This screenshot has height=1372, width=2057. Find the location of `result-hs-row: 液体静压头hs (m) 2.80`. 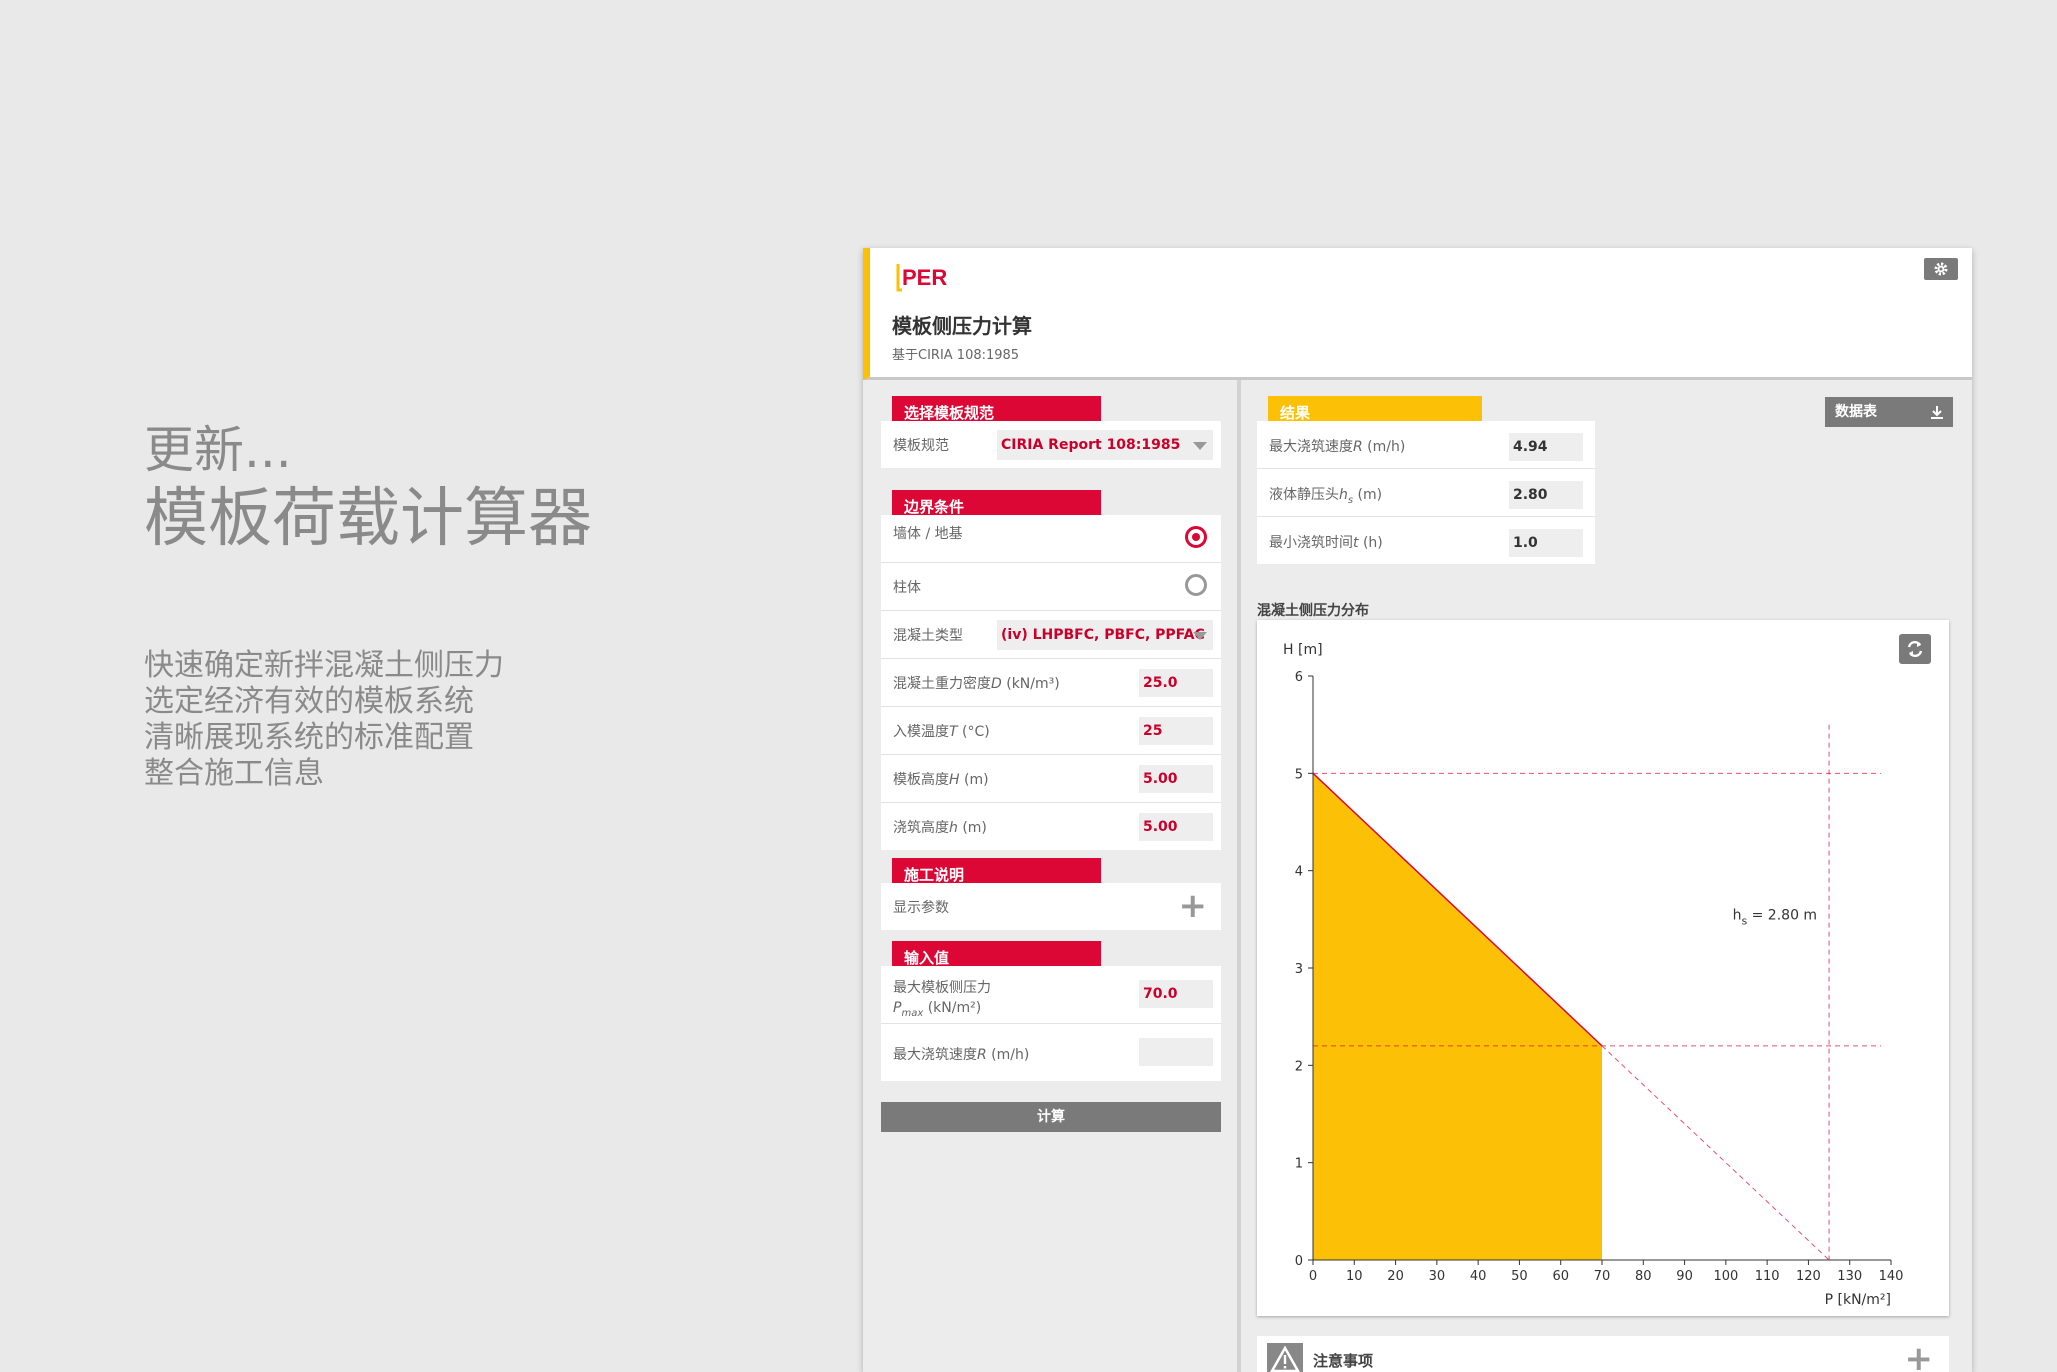

result-hs-row: 液体静压头hs (m) 2.80 is located at coordinates (1426, 493).